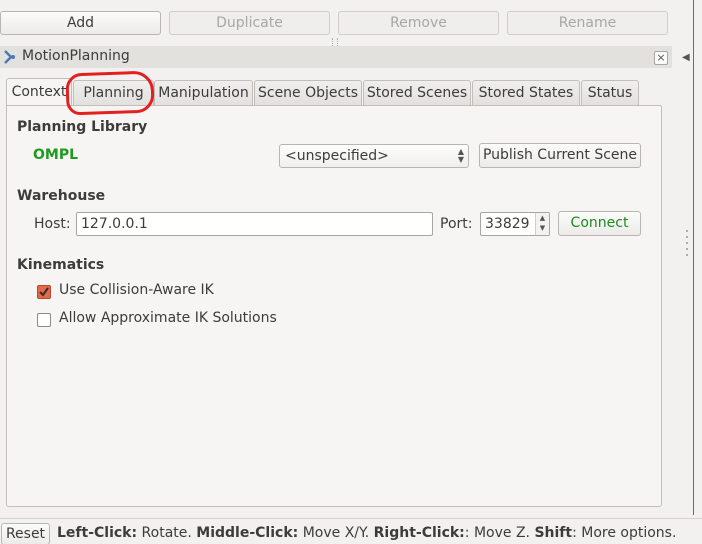  I want to click on dock-title-bar: MotionPlanning, so click(336, 57).